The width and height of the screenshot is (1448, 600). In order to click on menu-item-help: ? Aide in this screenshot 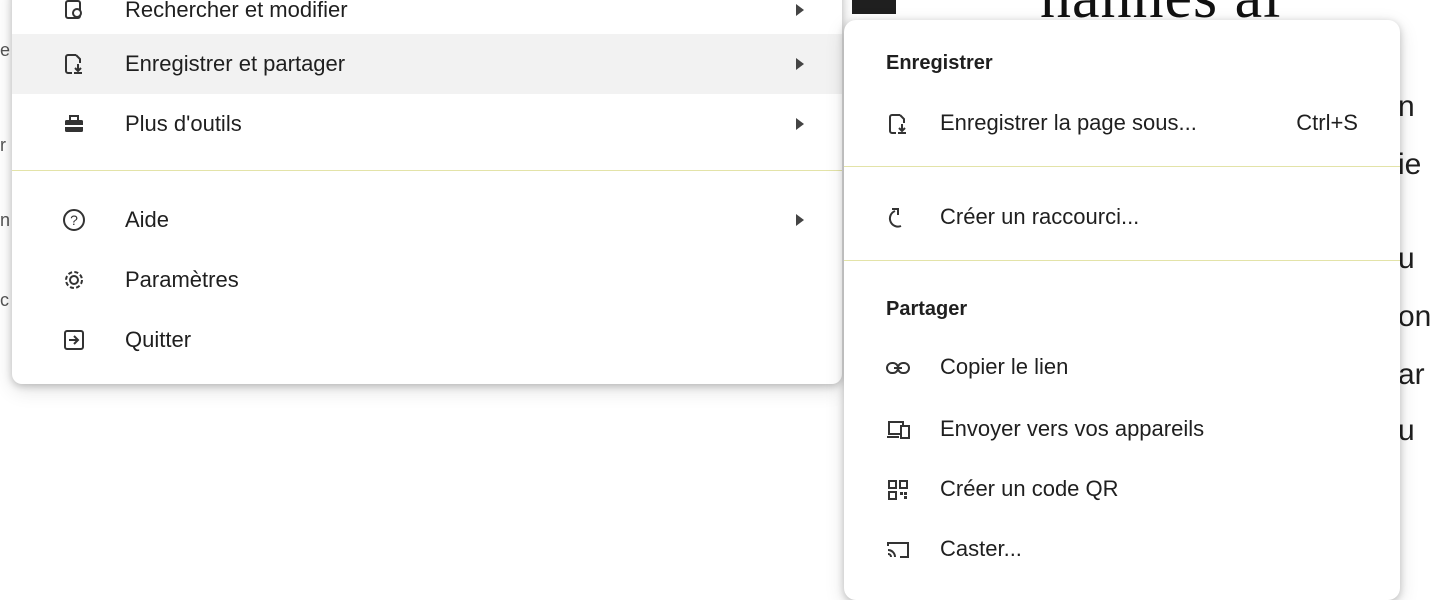, I will do `click(427, 220)`.